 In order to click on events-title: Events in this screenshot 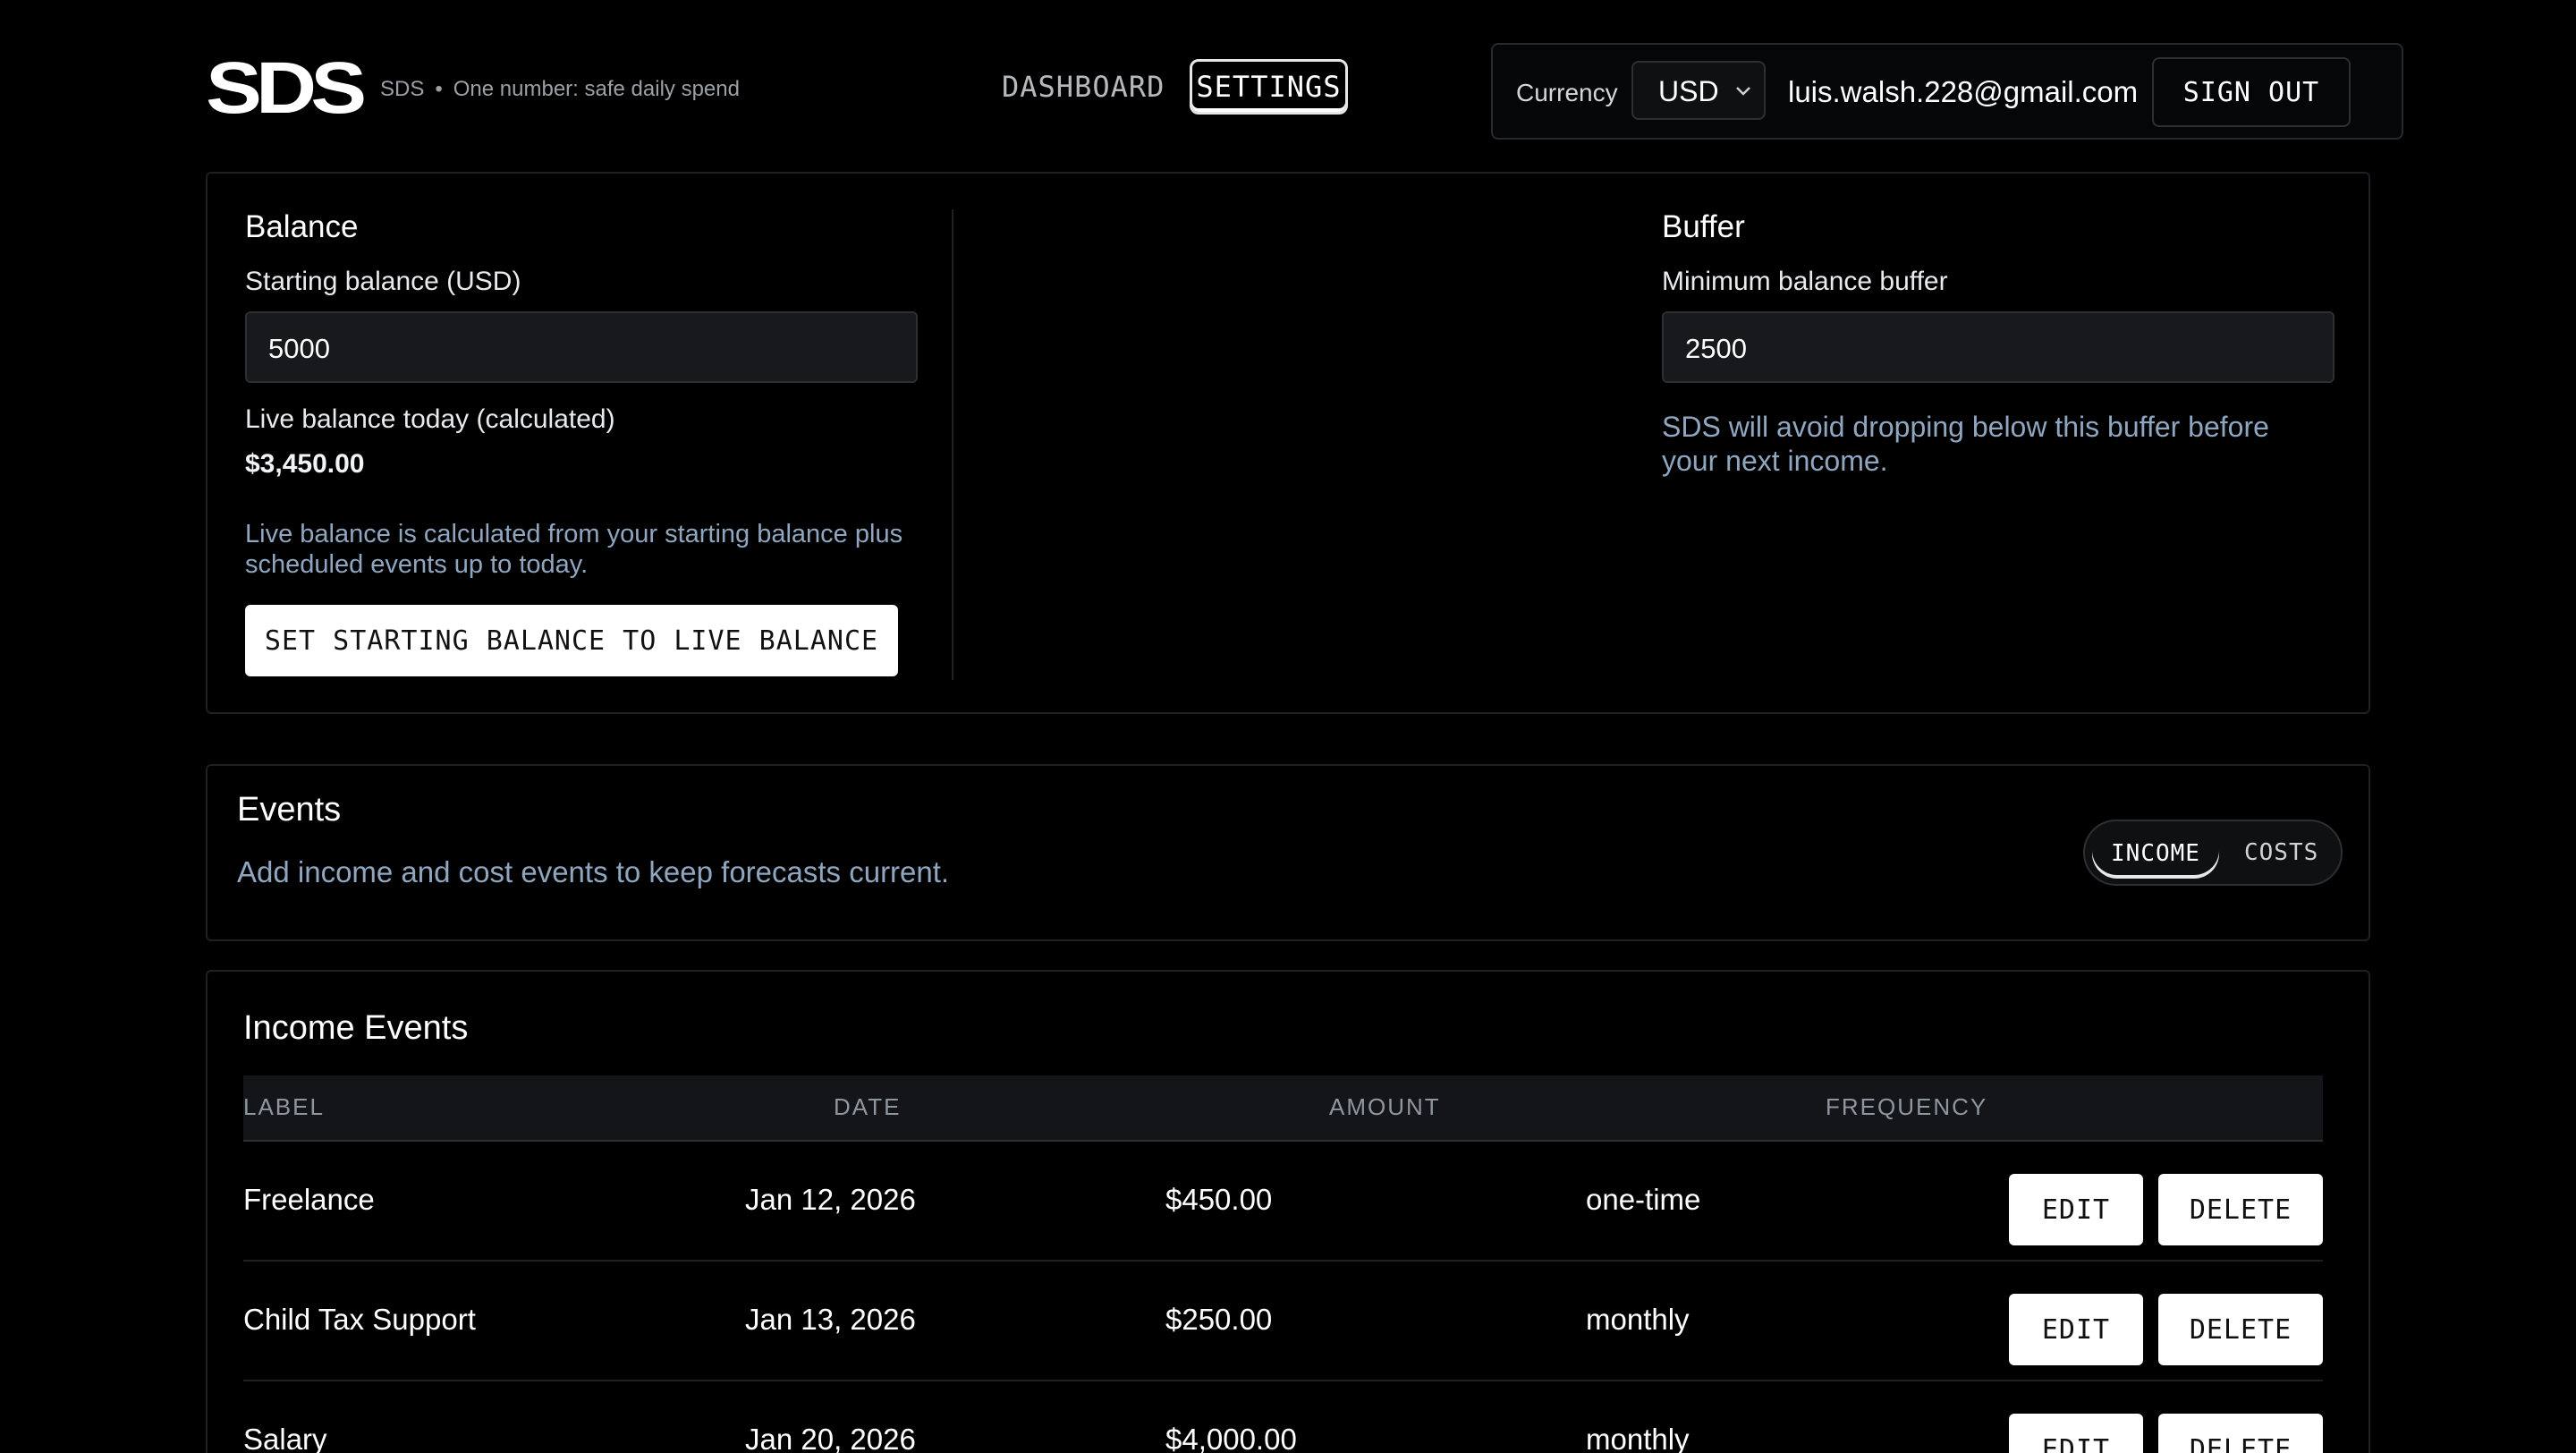, I will do `click(289, 809)`.